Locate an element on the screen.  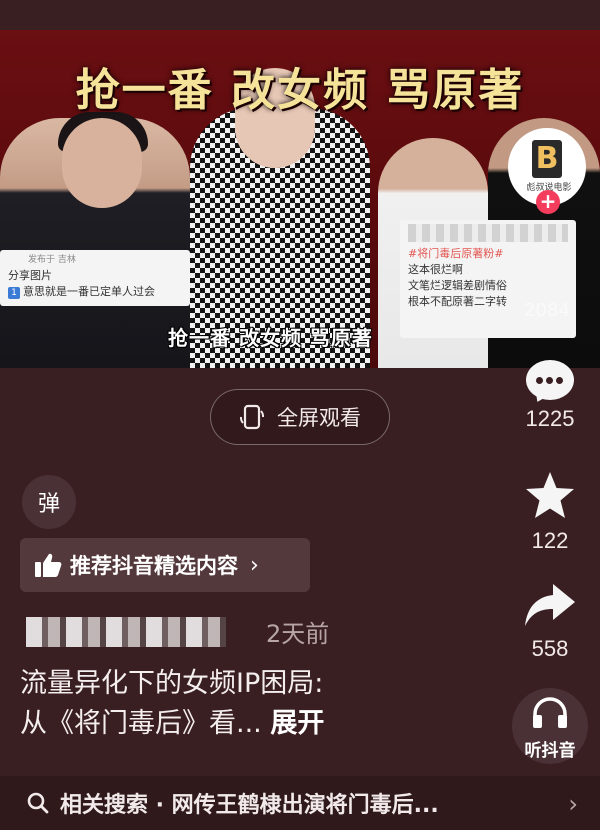
video-subtitle: 抢一番 改女频 骂原著 is located at coordinates (270, 338).